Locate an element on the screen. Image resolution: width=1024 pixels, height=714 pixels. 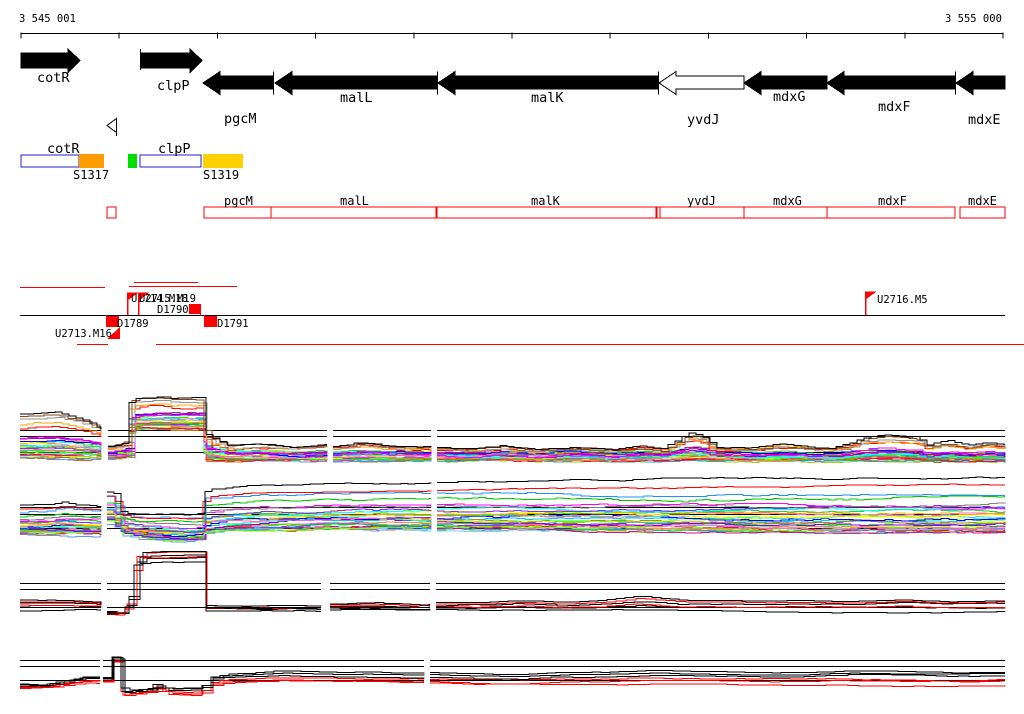
gene-label-malL: malL is located at coordinates (356, 98).